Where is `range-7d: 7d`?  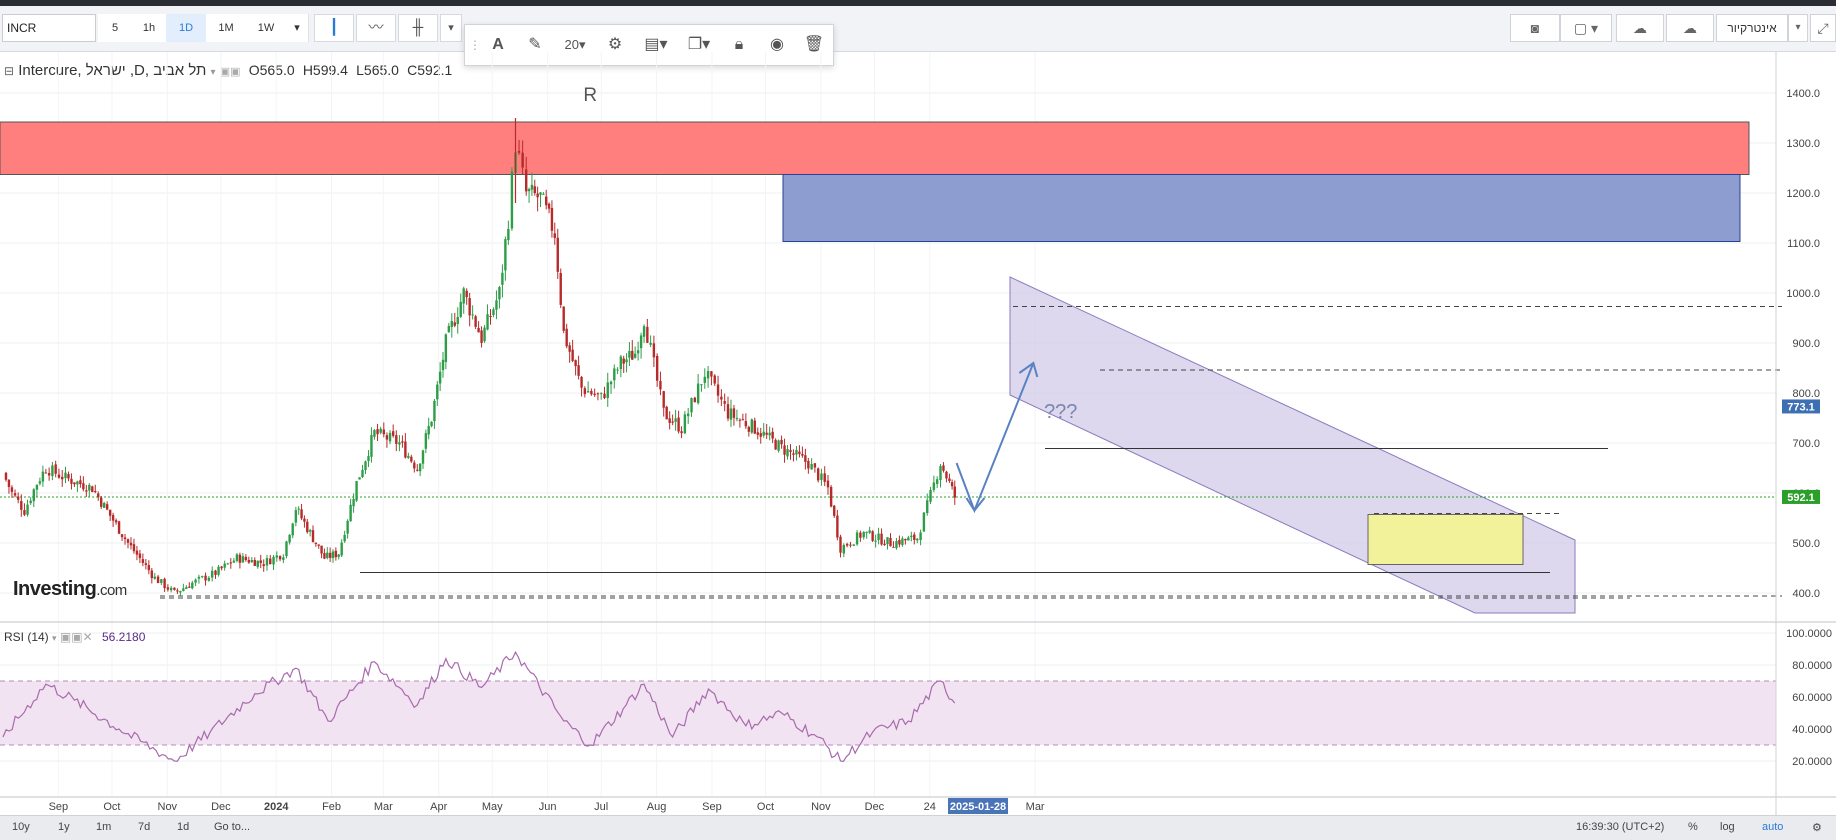
range-7d: 7d is located at coordinates (144, 827).